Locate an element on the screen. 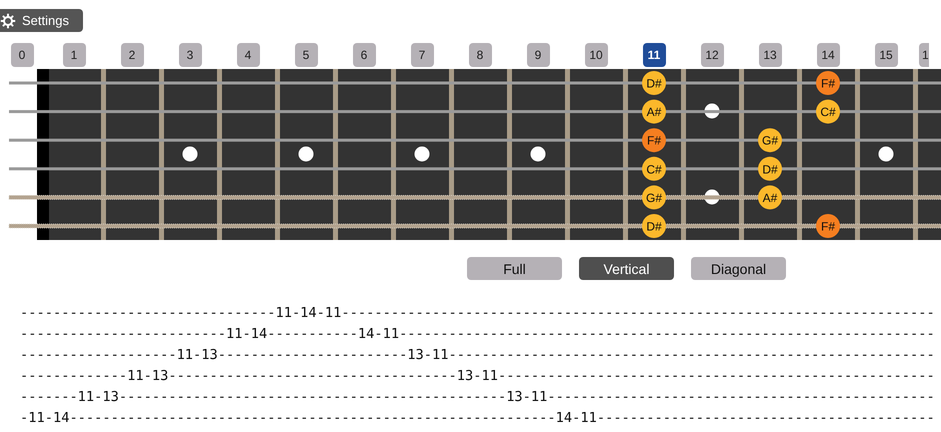 The height and width of the screenshot is (432, 941). mode-tab: Full is located at coordinates (514, 268).